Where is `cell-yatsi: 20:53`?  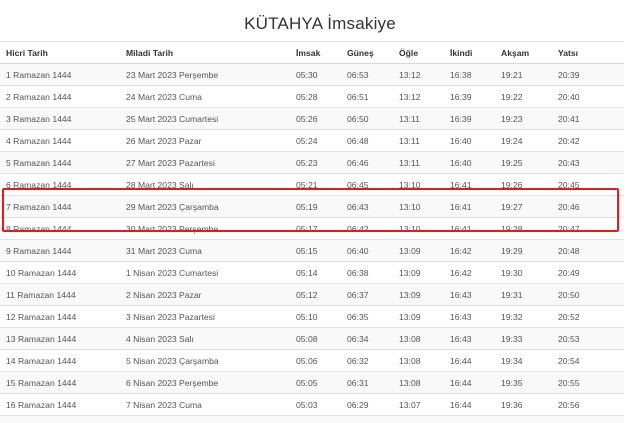
cell-yatsi: 20:53 is located at coordinates (588, 338).